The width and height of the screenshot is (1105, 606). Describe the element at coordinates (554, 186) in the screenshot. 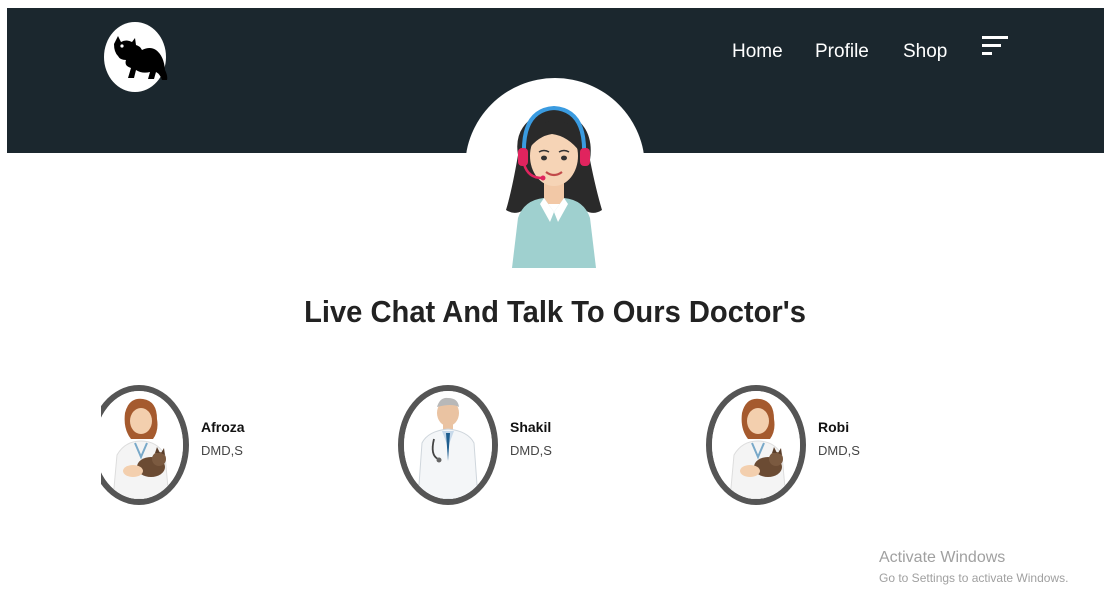

I see `support-agent-illustration` at that location.